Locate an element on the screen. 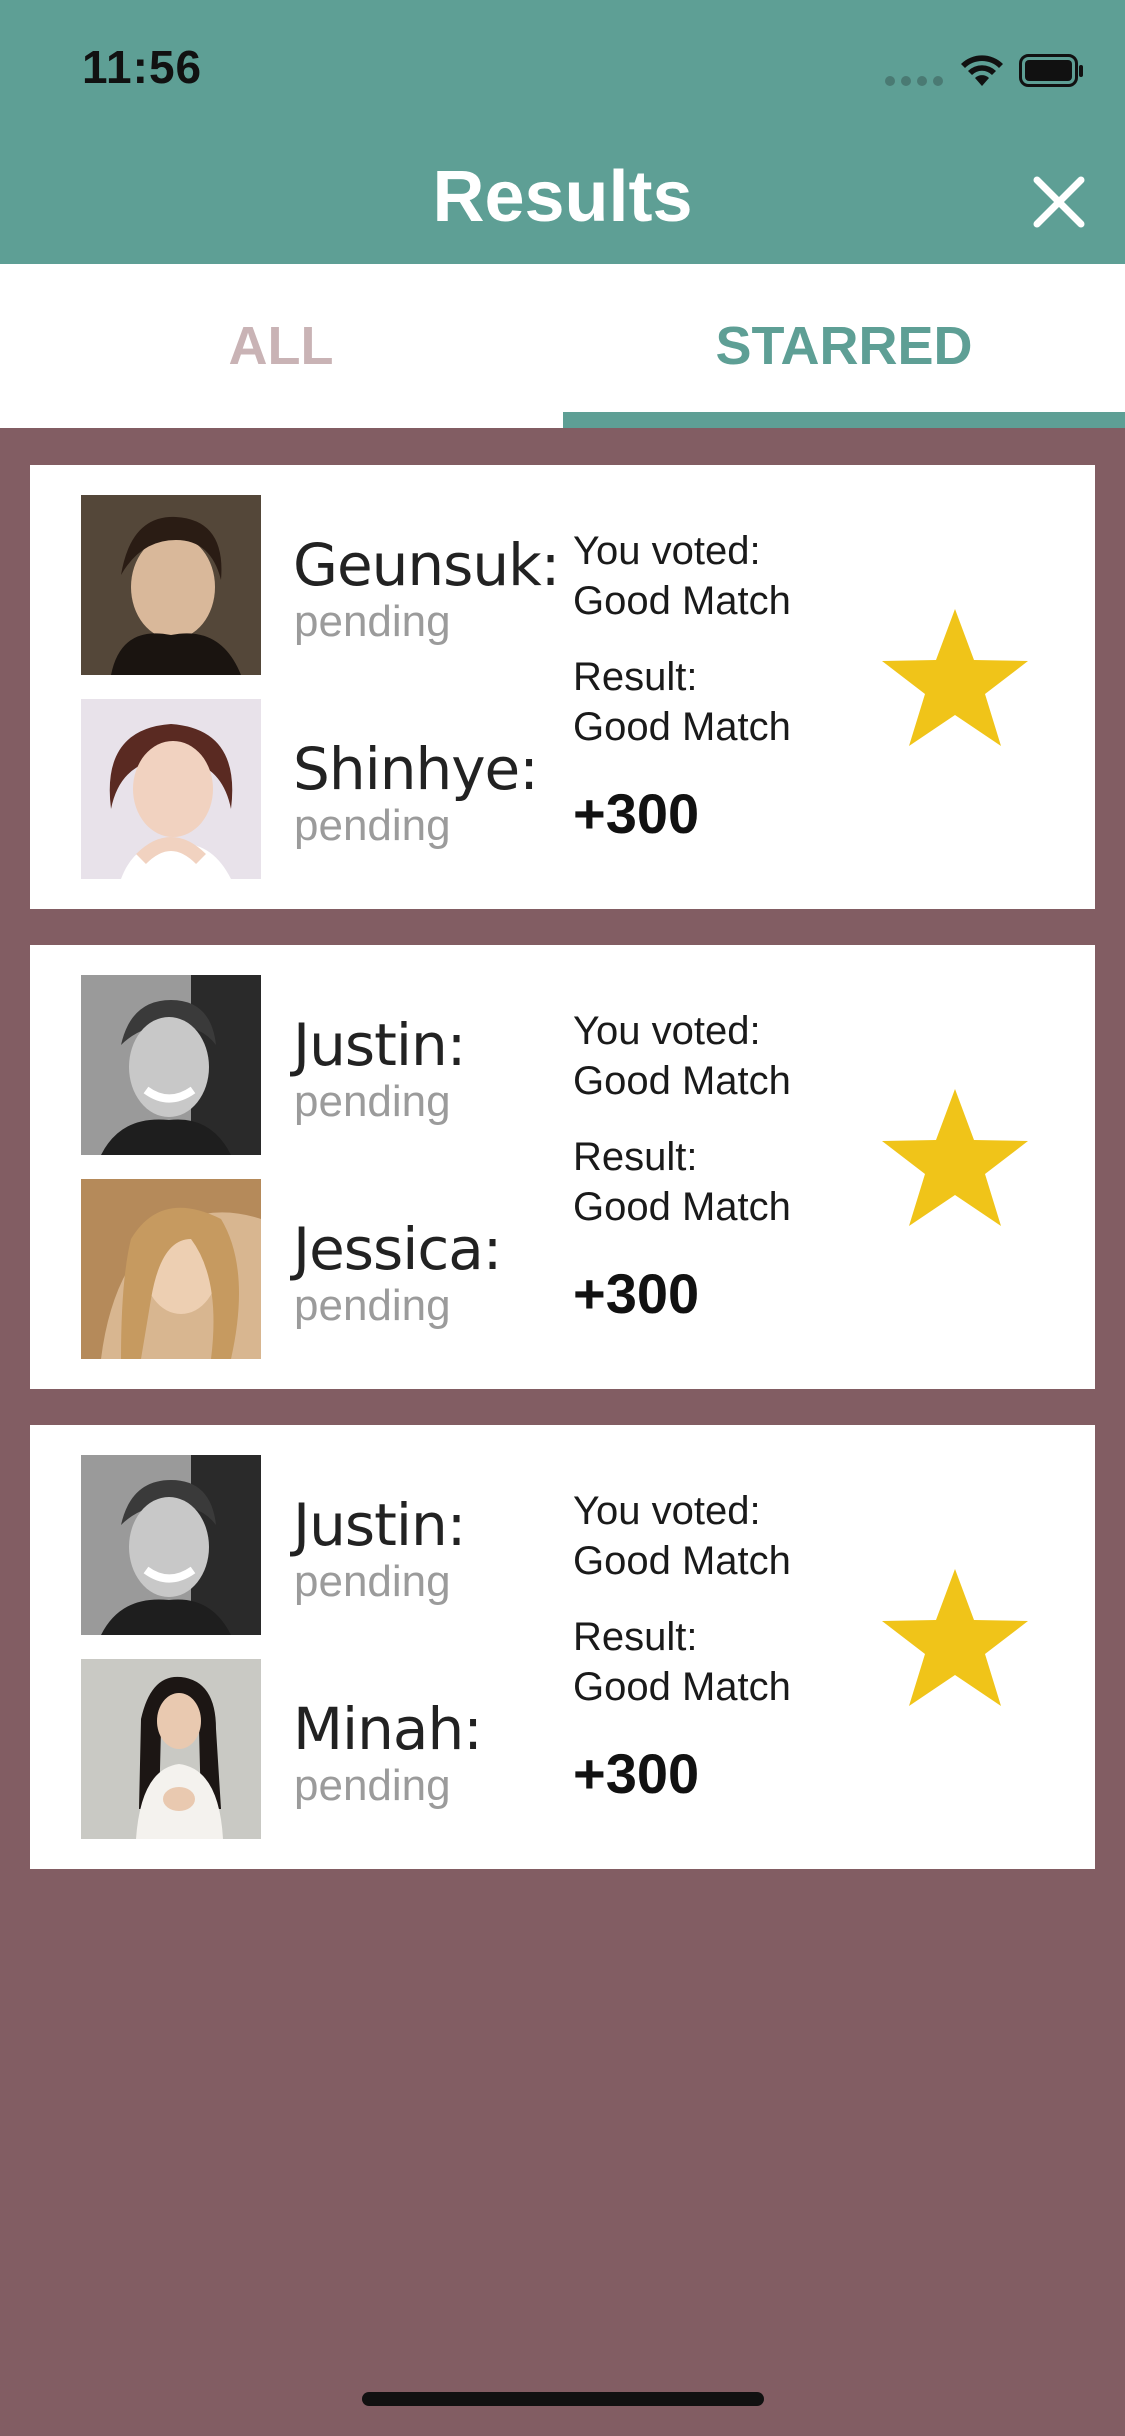 The height and width of the screenshot is (2436, 1125). tab-all: ALL is located at coordinates (281, 346).